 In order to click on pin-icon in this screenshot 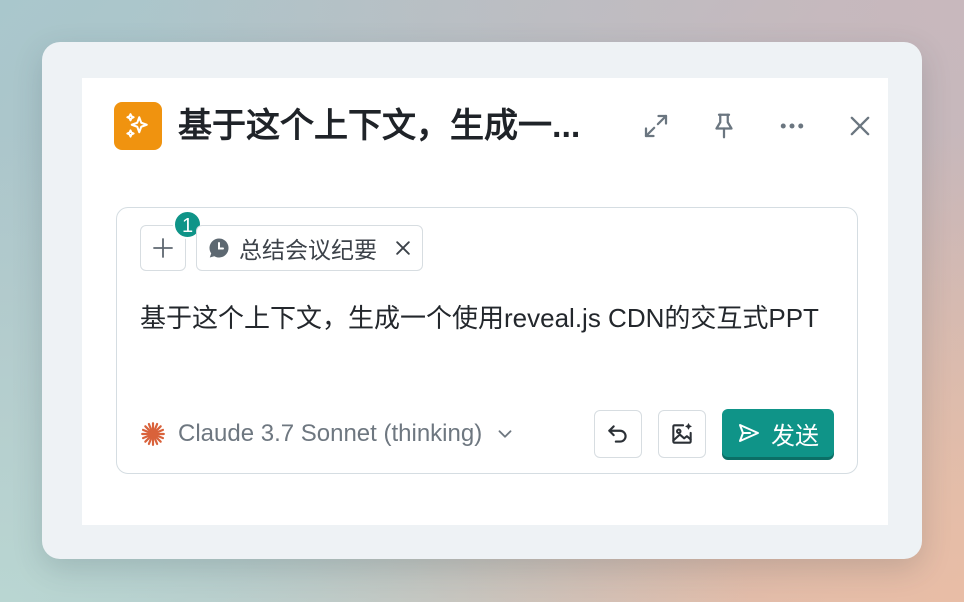, I will do `click(724, 126)`.